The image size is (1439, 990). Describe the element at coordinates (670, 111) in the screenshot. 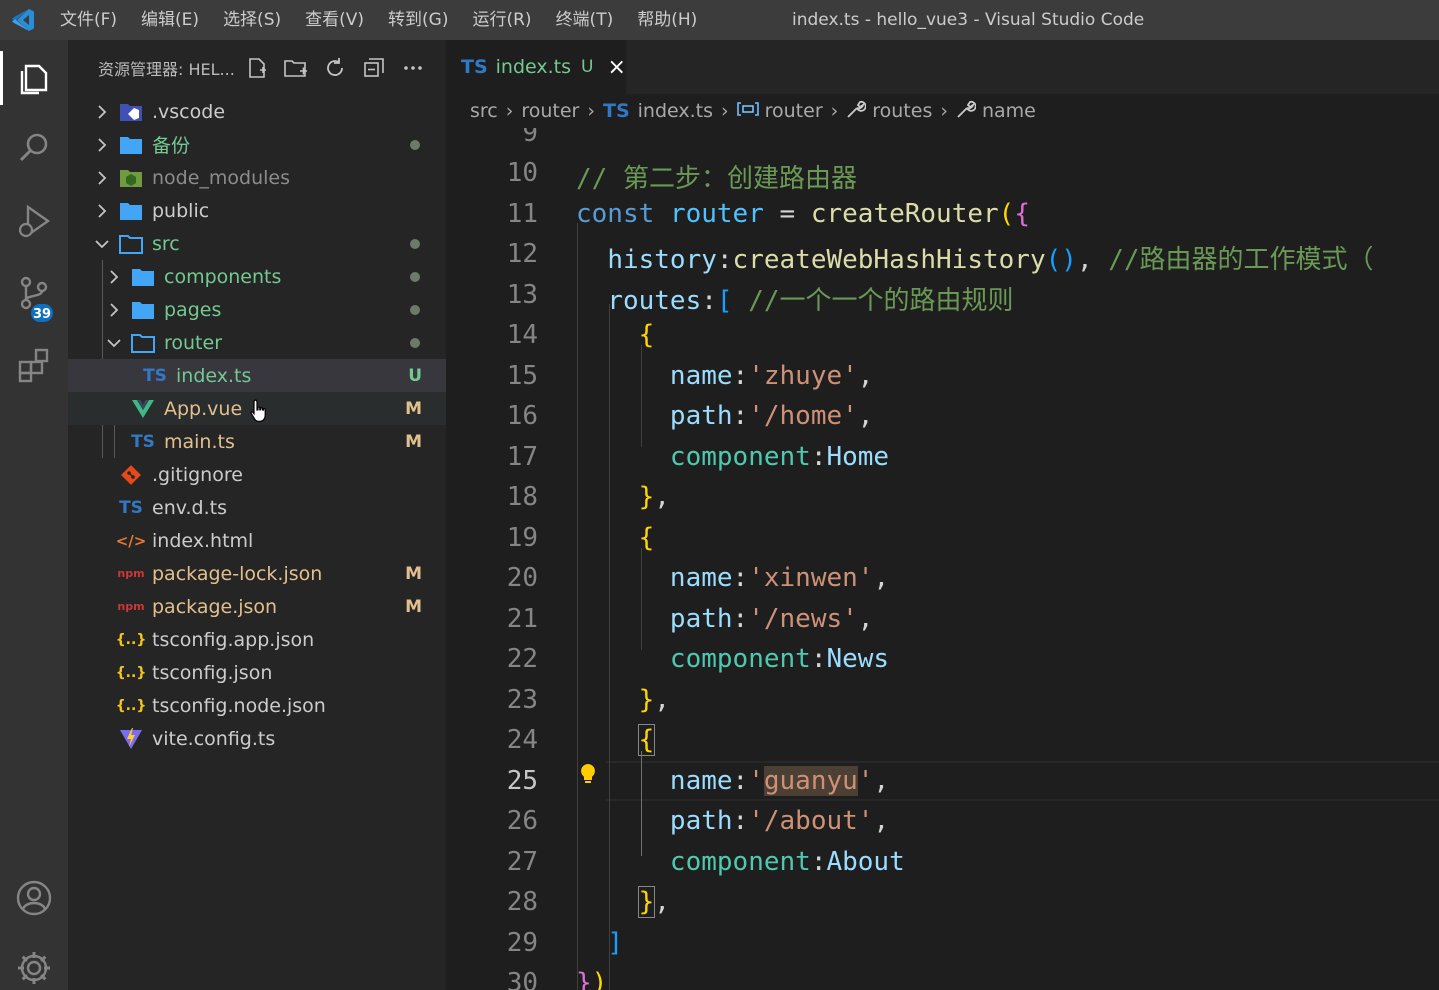

I see `breadcrumb-index-ts: TS index.ts ›` at that location.